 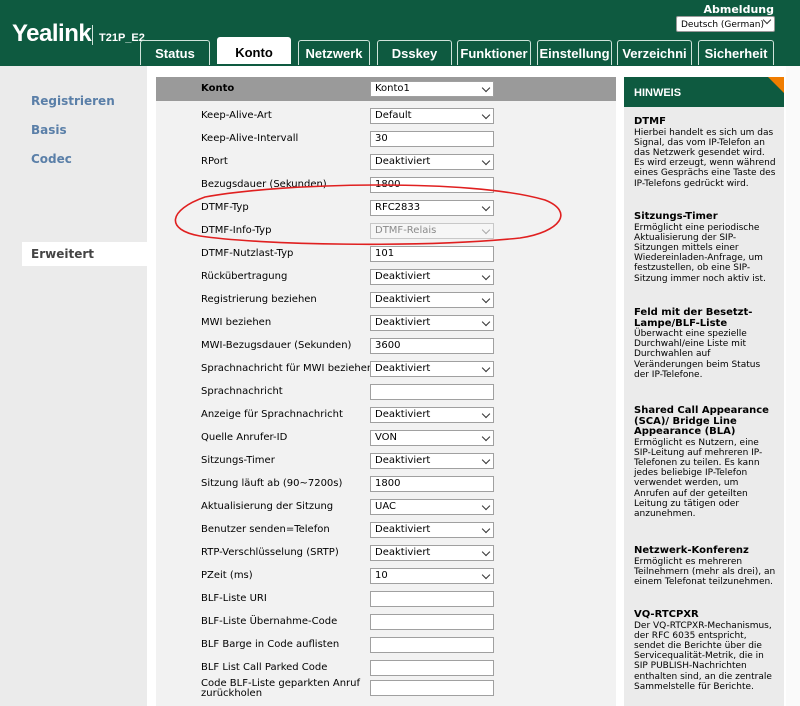 What do you see at coordinates (725, 23) in the screenshot?
I see `language-select: Deutsch (German)` at bounding box center [725, 23].